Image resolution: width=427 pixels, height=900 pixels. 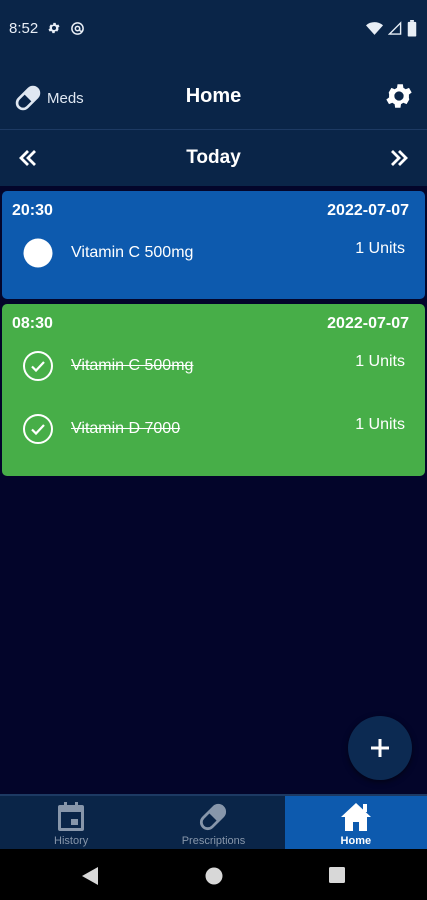 I want to click on nav-home: Home, so click(x=355, y=822).